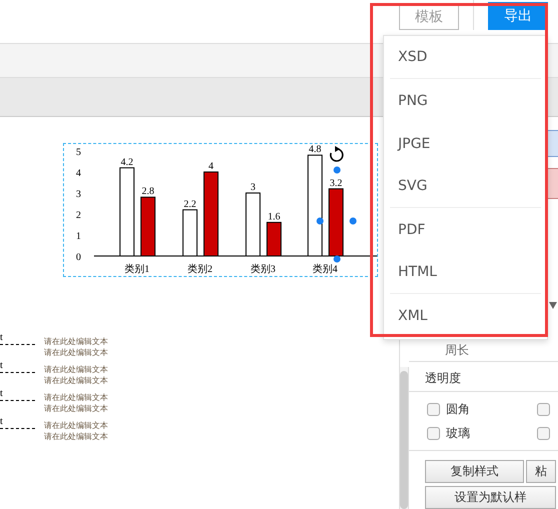 The image size is (558, 509). What do you see at coordinates (465, 272) in the screenshot?
I see `menu-item: HTML` at bounding box center [465, 272].